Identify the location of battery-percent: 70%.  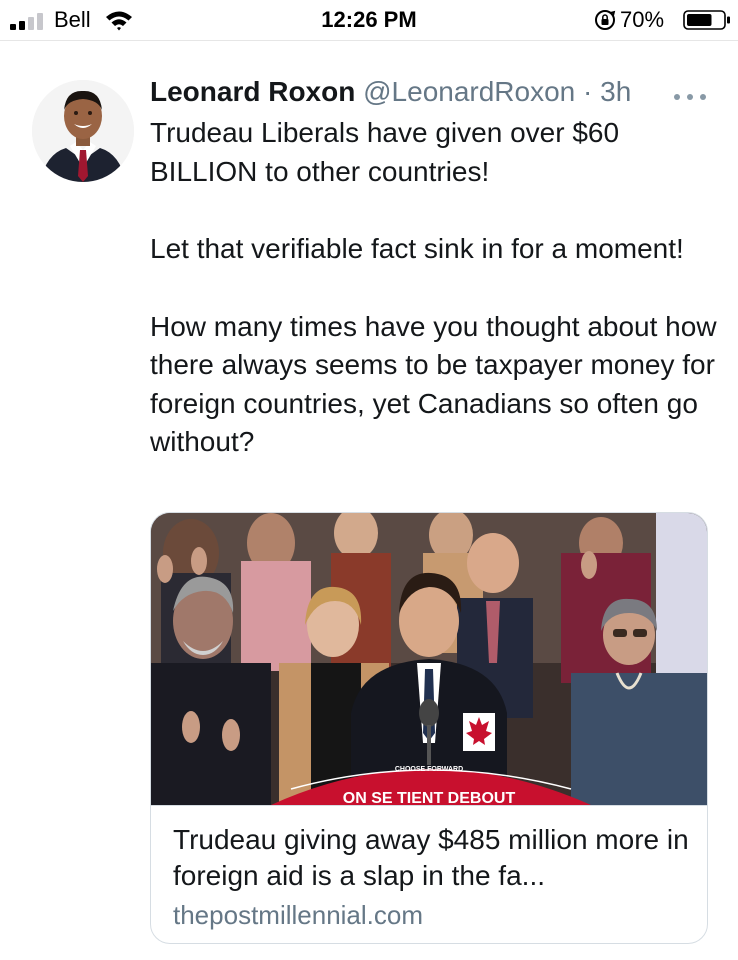
(642, 19).